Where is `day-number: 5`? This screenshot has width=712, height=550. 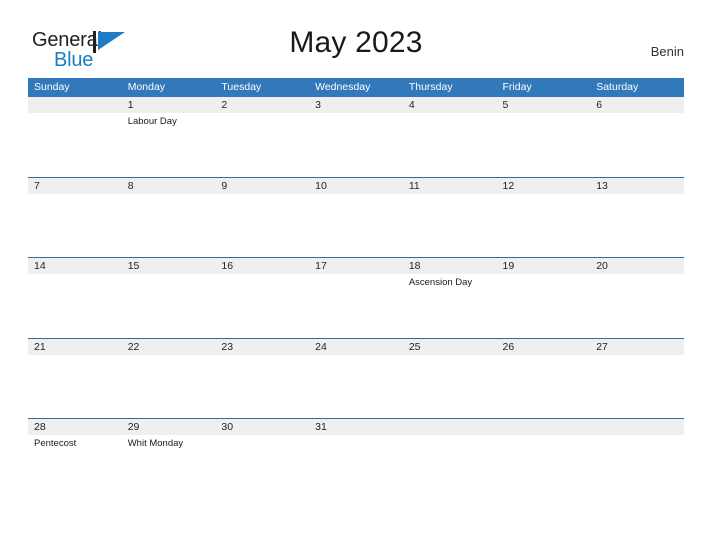 day-number: 5 is located at coordinates (505, 105).